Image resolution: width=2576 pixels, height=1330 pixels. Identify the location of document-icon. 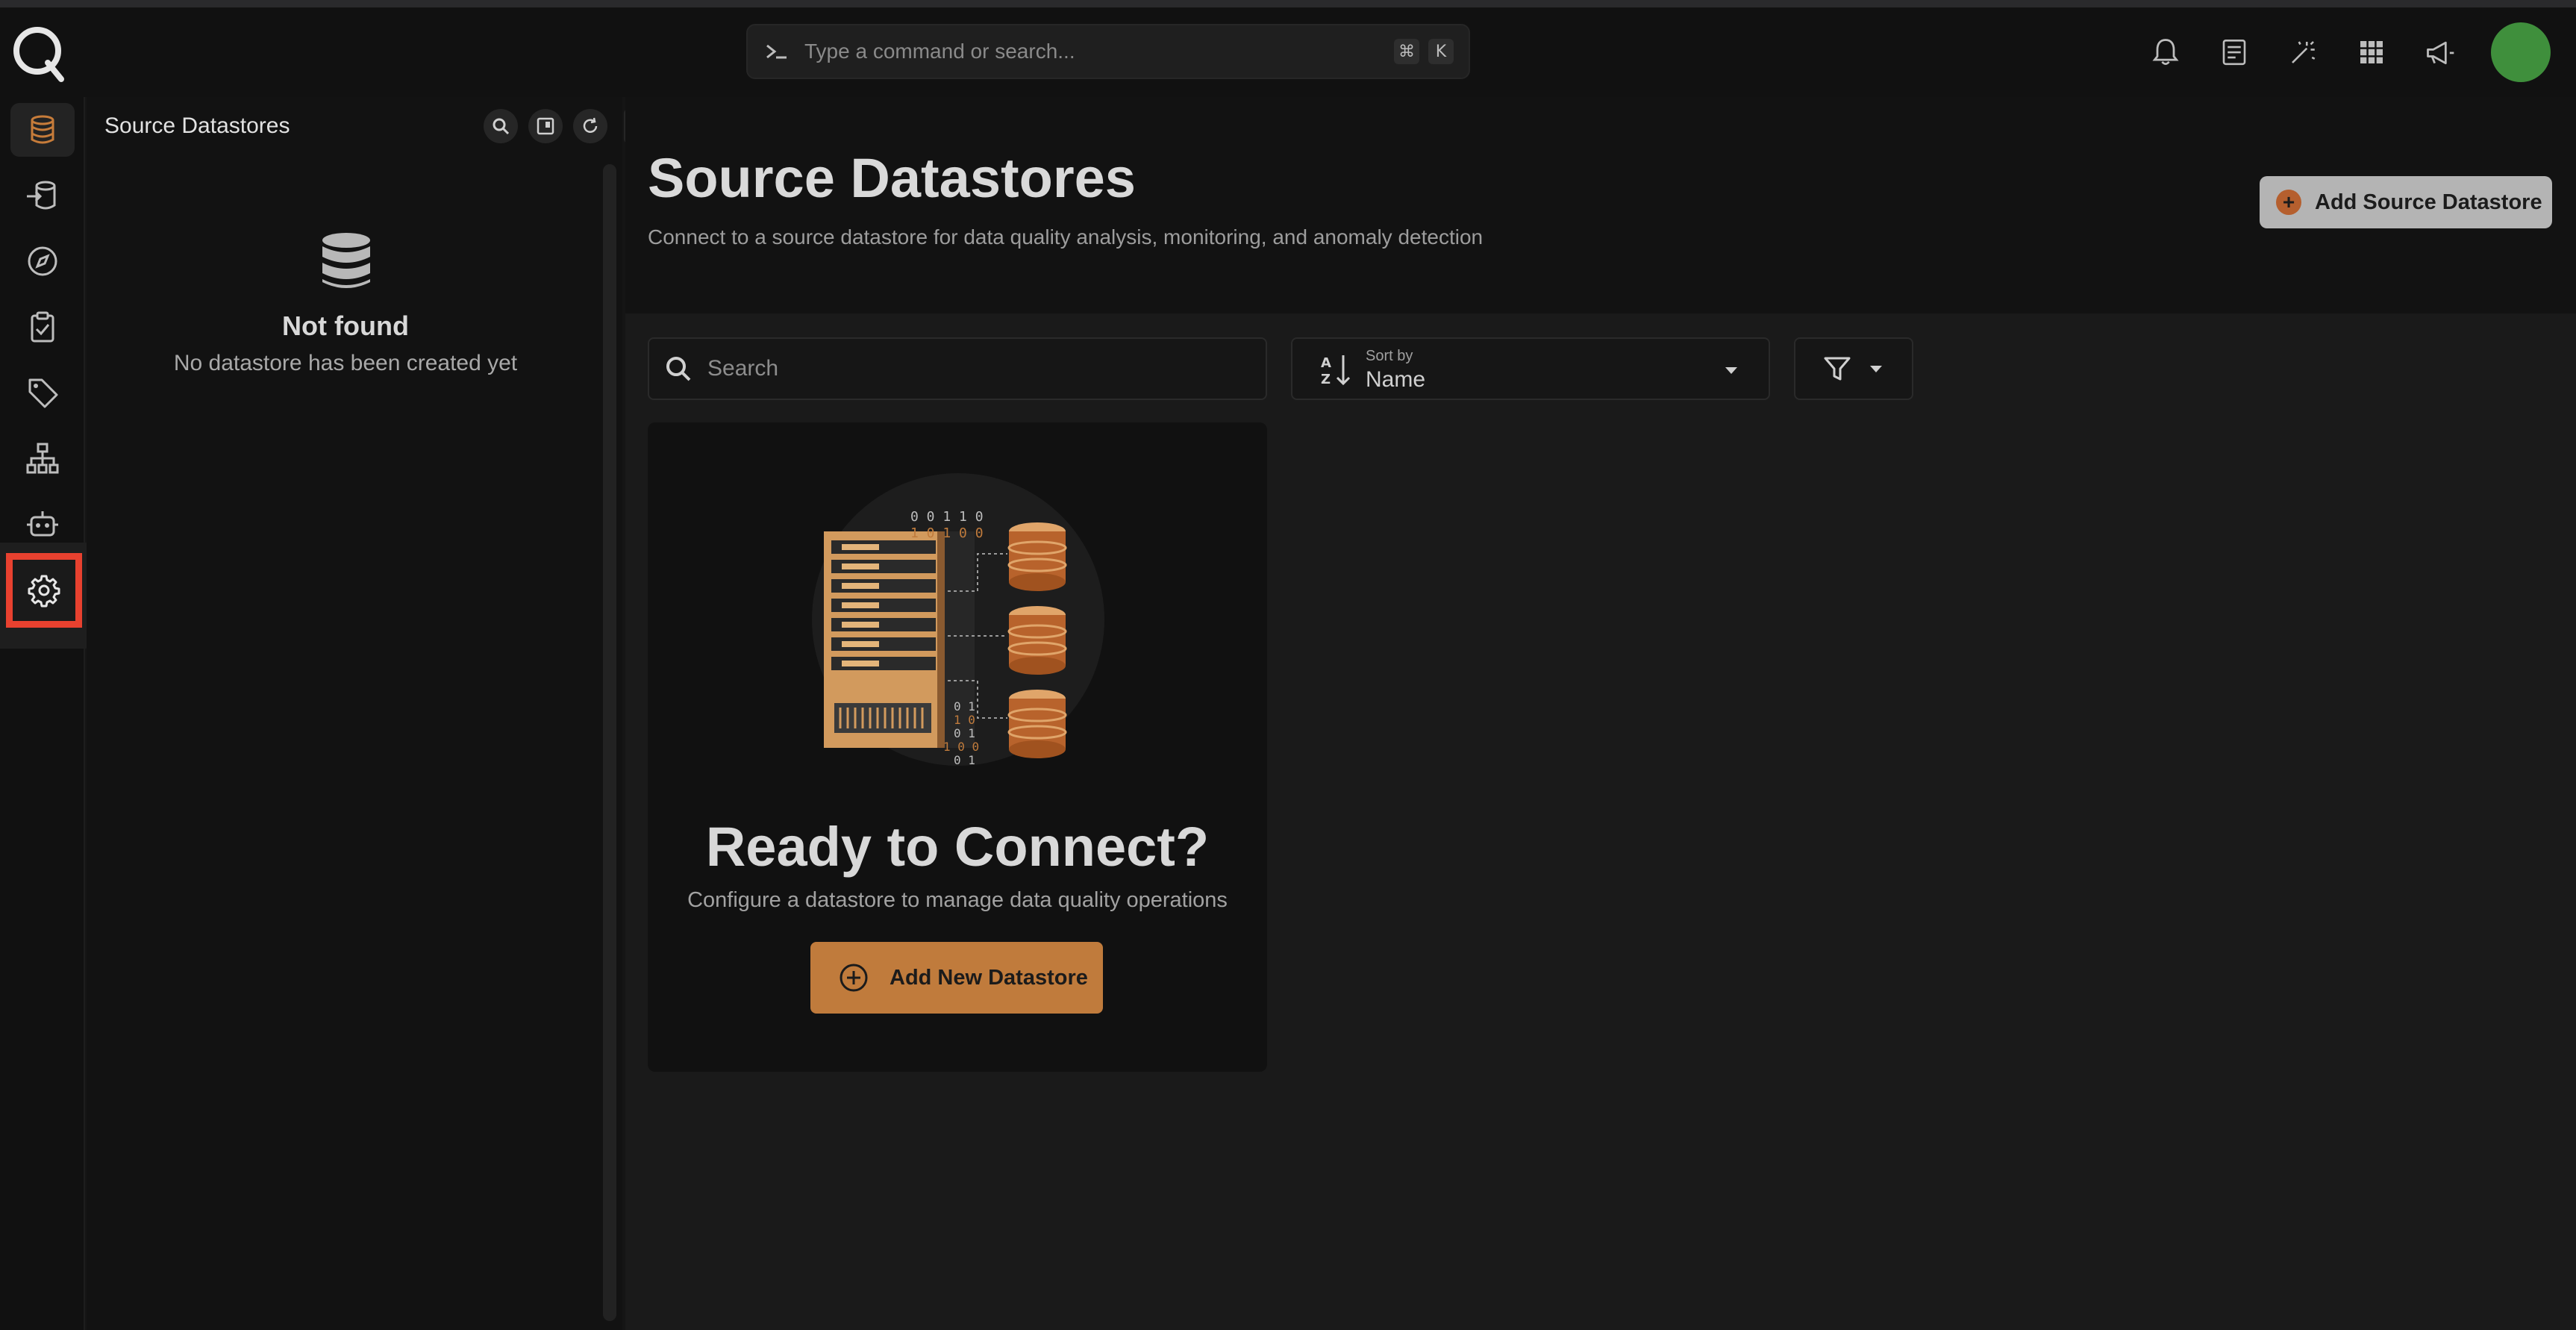
(2234, 52).